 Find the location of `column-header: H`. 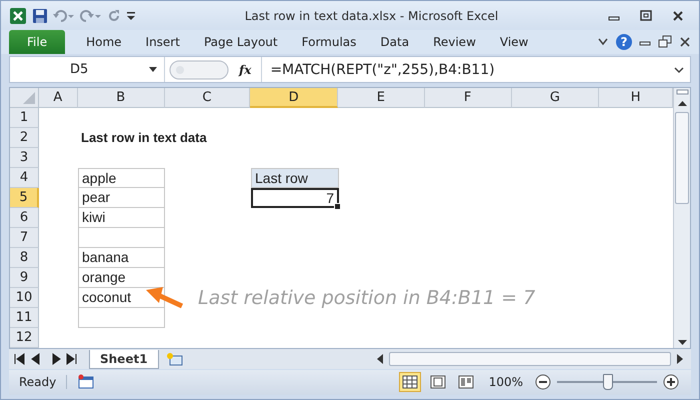

column-header: H is located at coordinates (636, 98).